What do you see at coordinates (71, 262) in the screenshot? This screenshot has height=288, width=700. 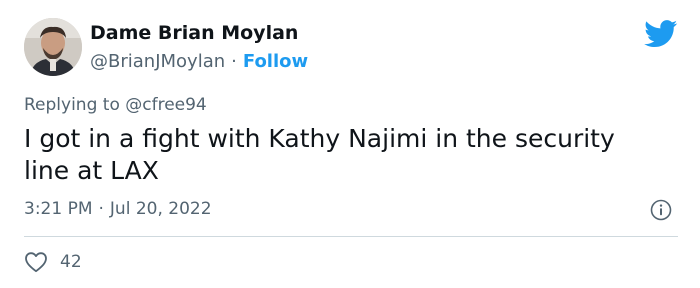 I see `like-count: 42` at bounding box center [71, 262].